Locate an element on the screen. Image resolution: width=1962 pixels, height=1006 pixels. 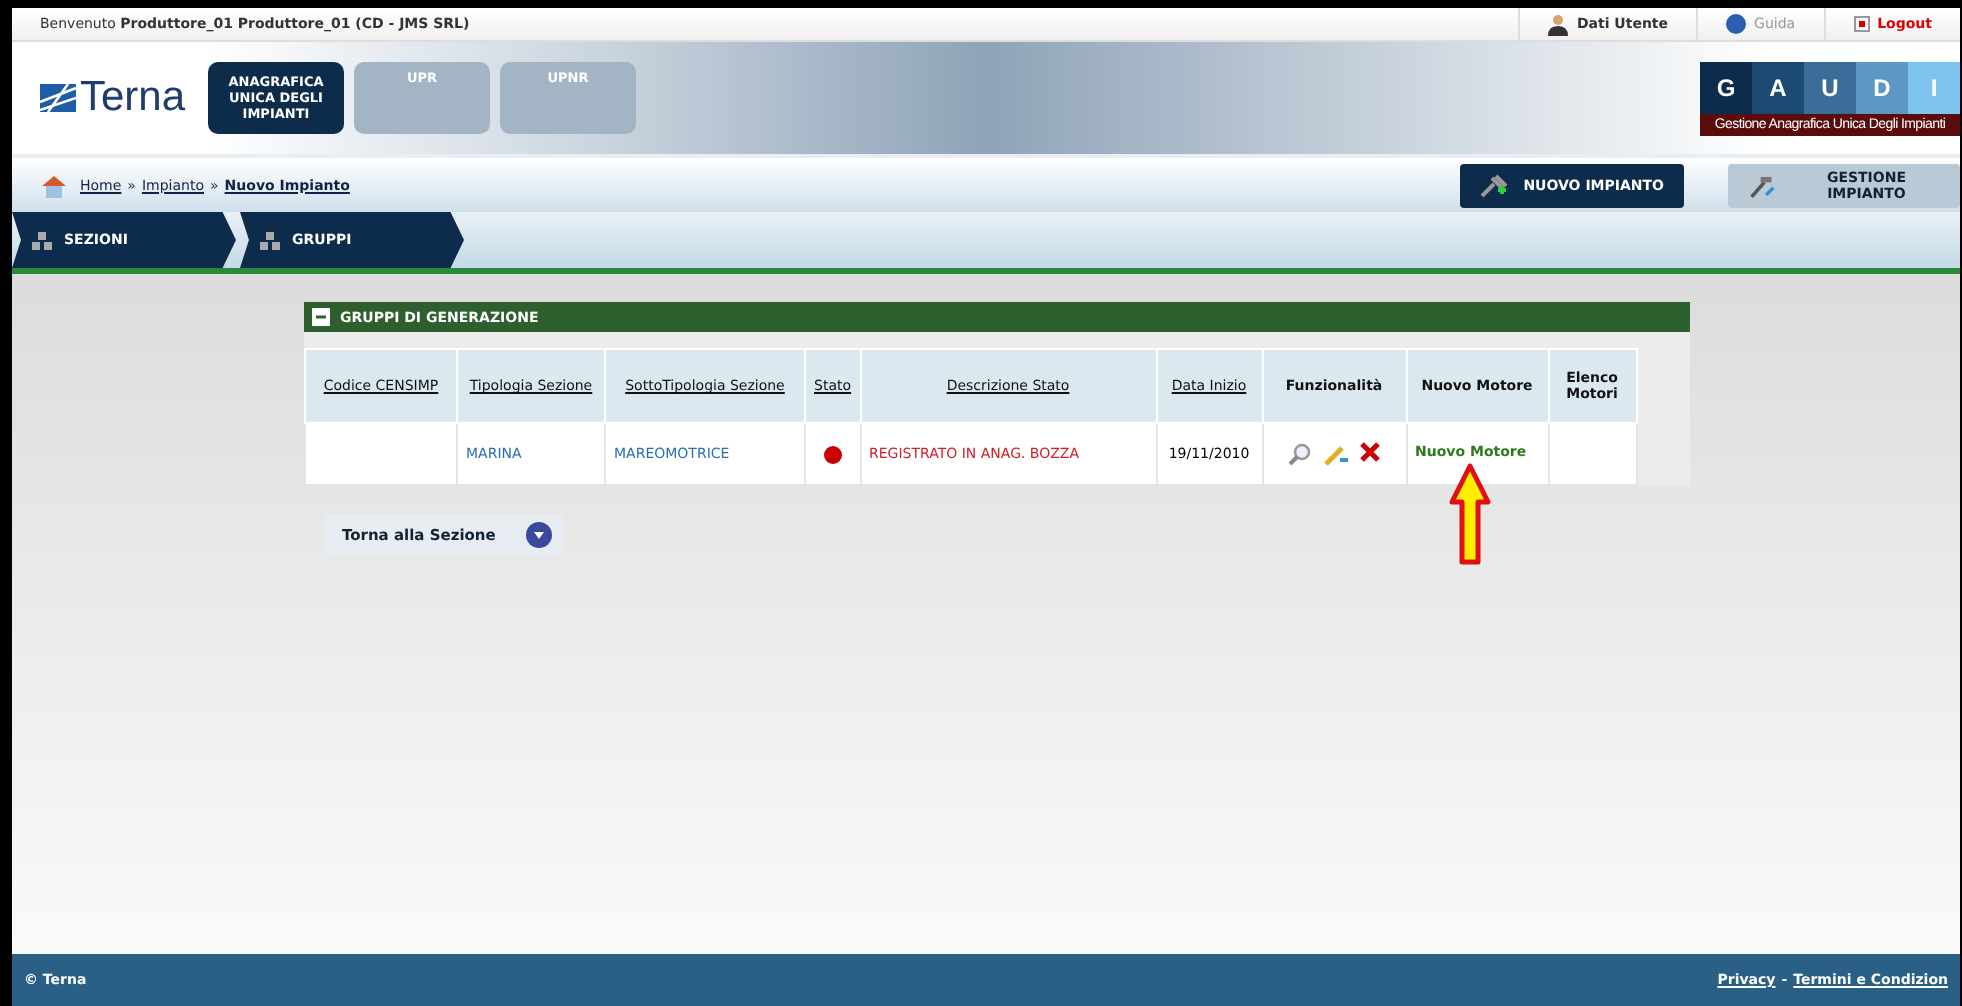
logout-icon is located at coordinates (1861, 24).